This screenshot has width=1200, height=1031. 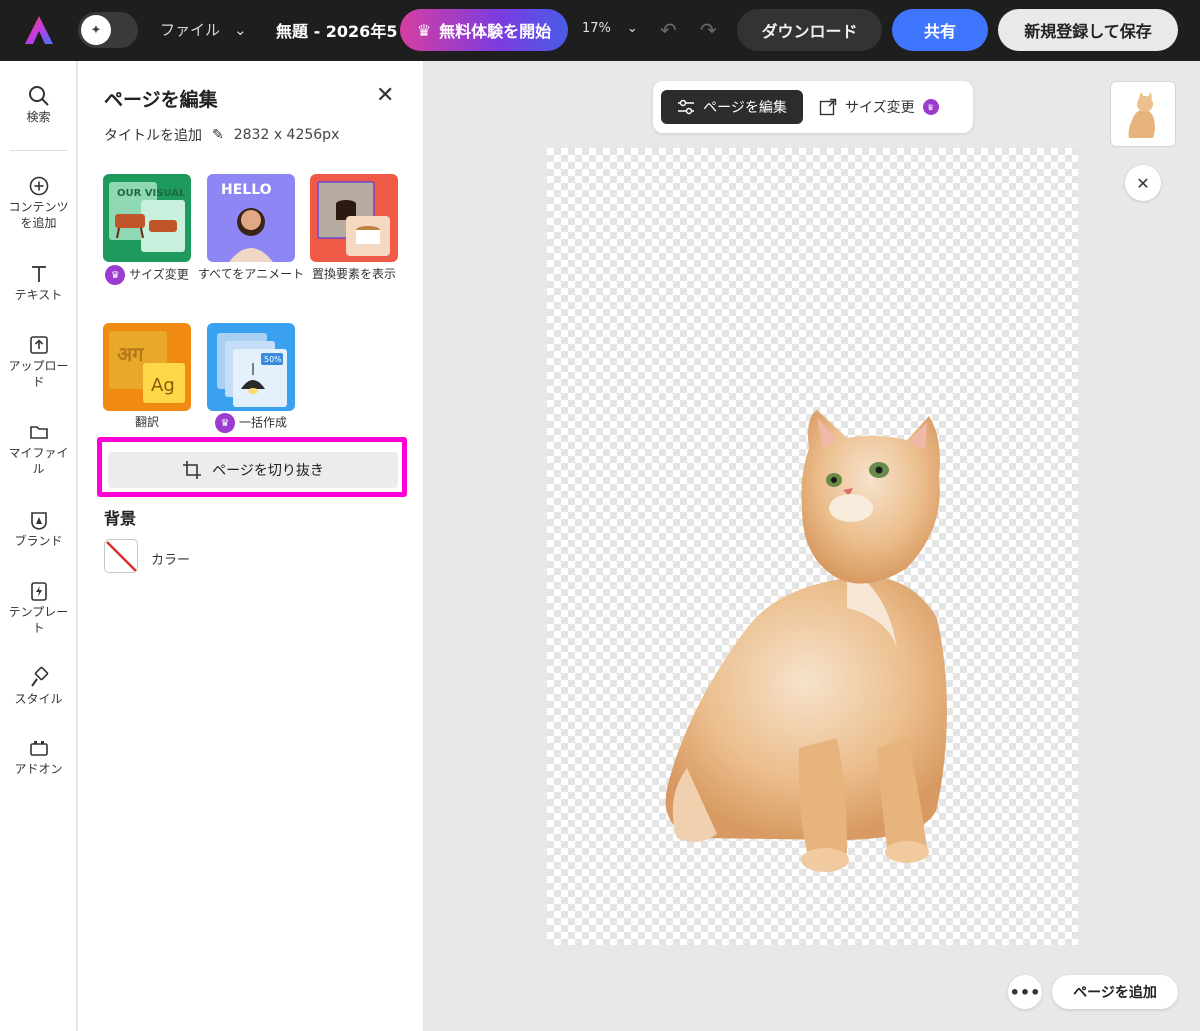 What do you see at coordinates (130, 354) in the screenshot?
I see `translate-thumb-text-1: अग` at bounding box center [130, 354].